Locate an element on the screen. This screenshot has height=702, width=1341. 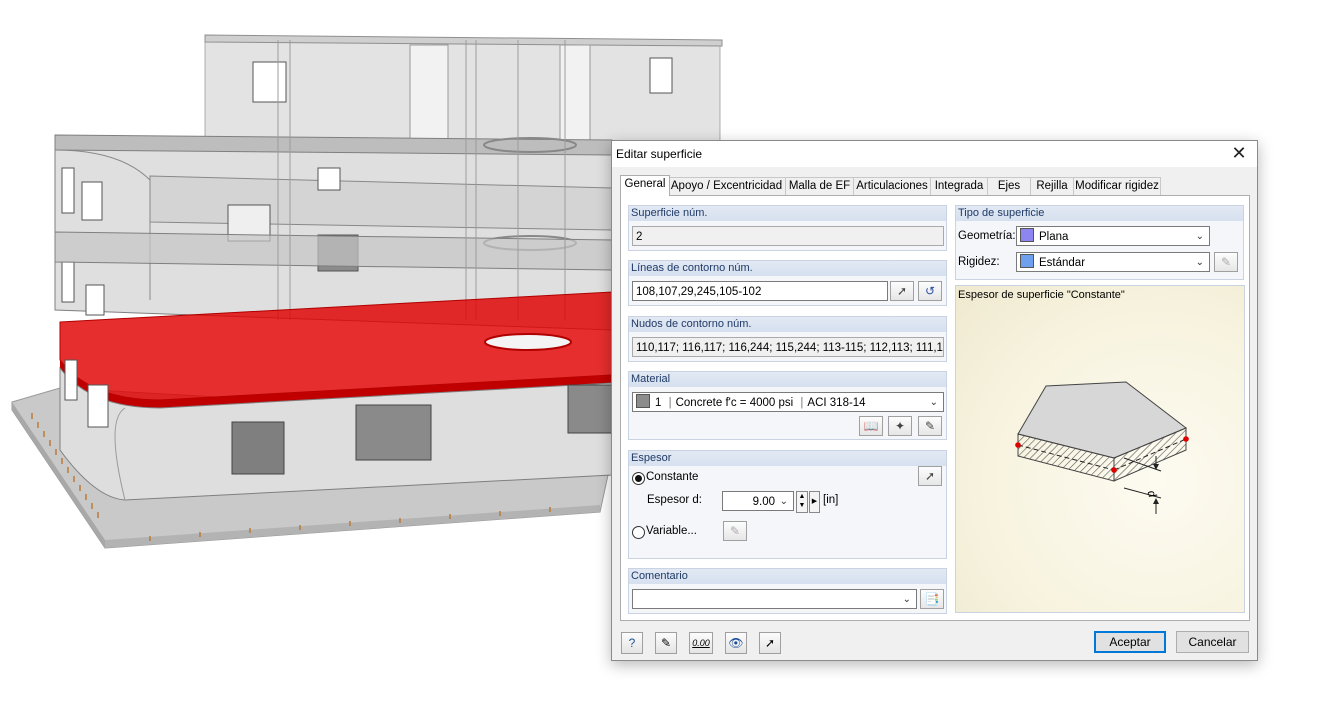
ok-button: Aceptar is located at coordinates (1130, 642).